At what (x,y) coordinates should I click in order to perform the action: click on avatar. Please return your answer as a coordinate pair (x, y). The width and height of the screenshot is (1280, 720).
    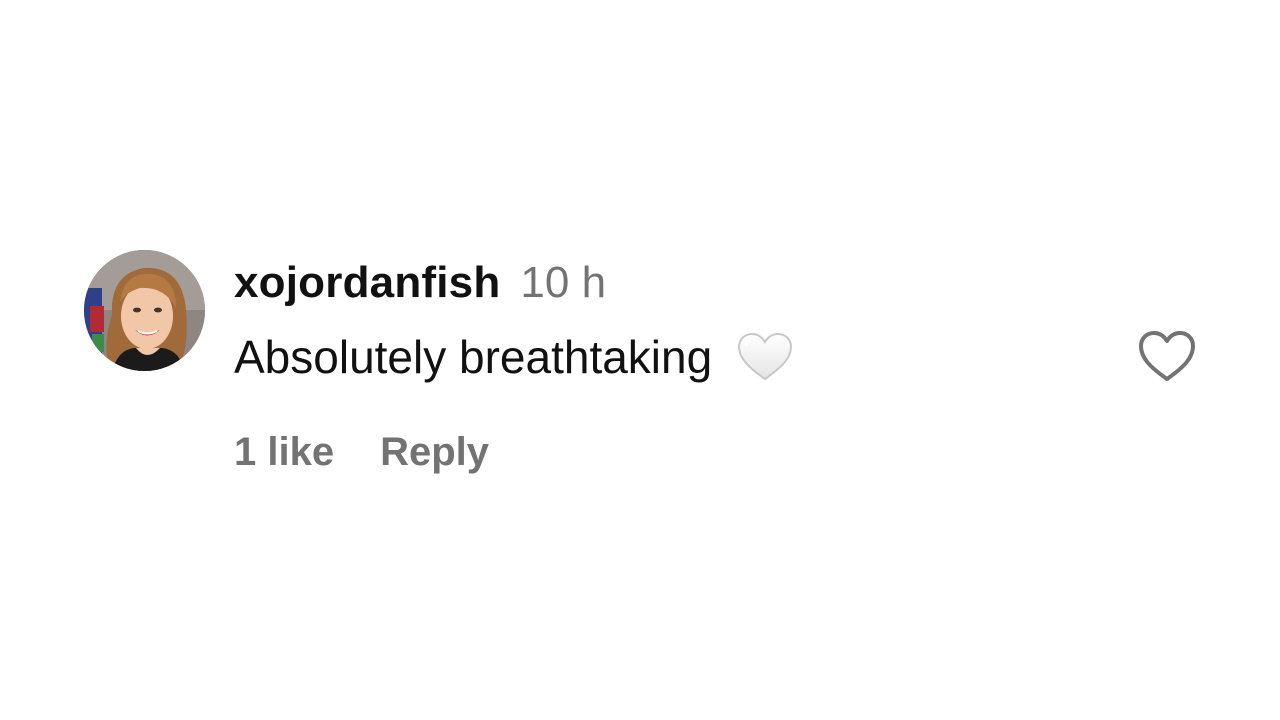
    Looking at the image, I should click on (144, 310).